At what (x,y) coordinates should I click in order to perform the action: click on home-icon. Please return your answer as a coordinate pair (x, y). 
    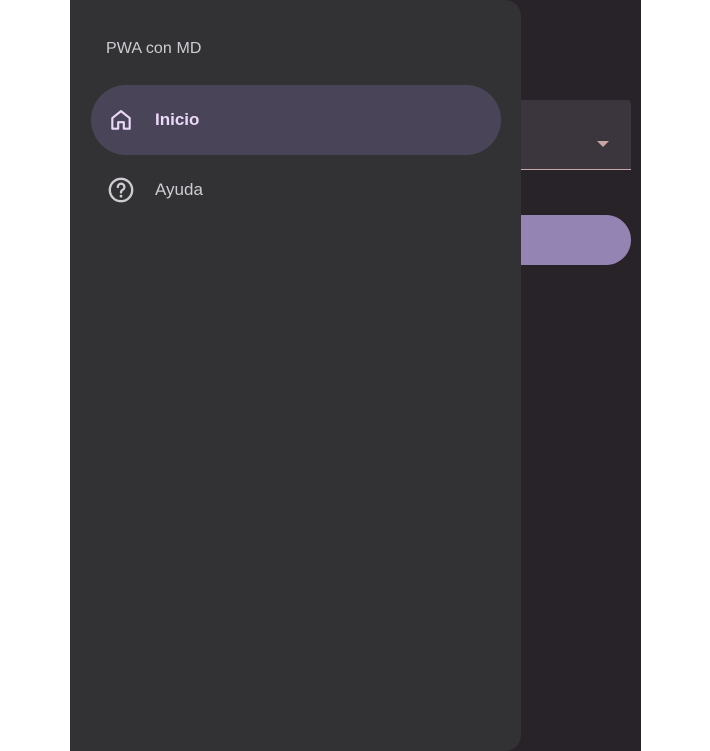
    Looking at the image, I should click on (121, 120).